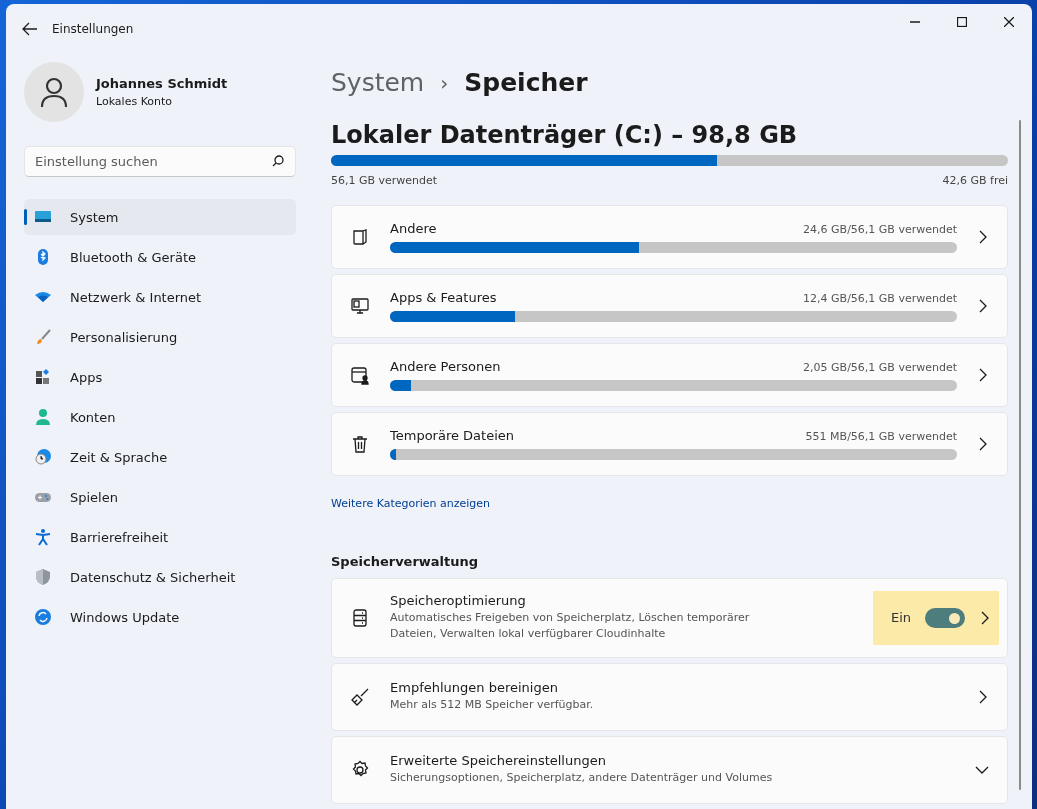 The height and width of the screenshot is (809, 1037). What do you see at coordinates (413, 228) in the screenshot?
I see `category-label: Andere` at bounding box center [413, 228].